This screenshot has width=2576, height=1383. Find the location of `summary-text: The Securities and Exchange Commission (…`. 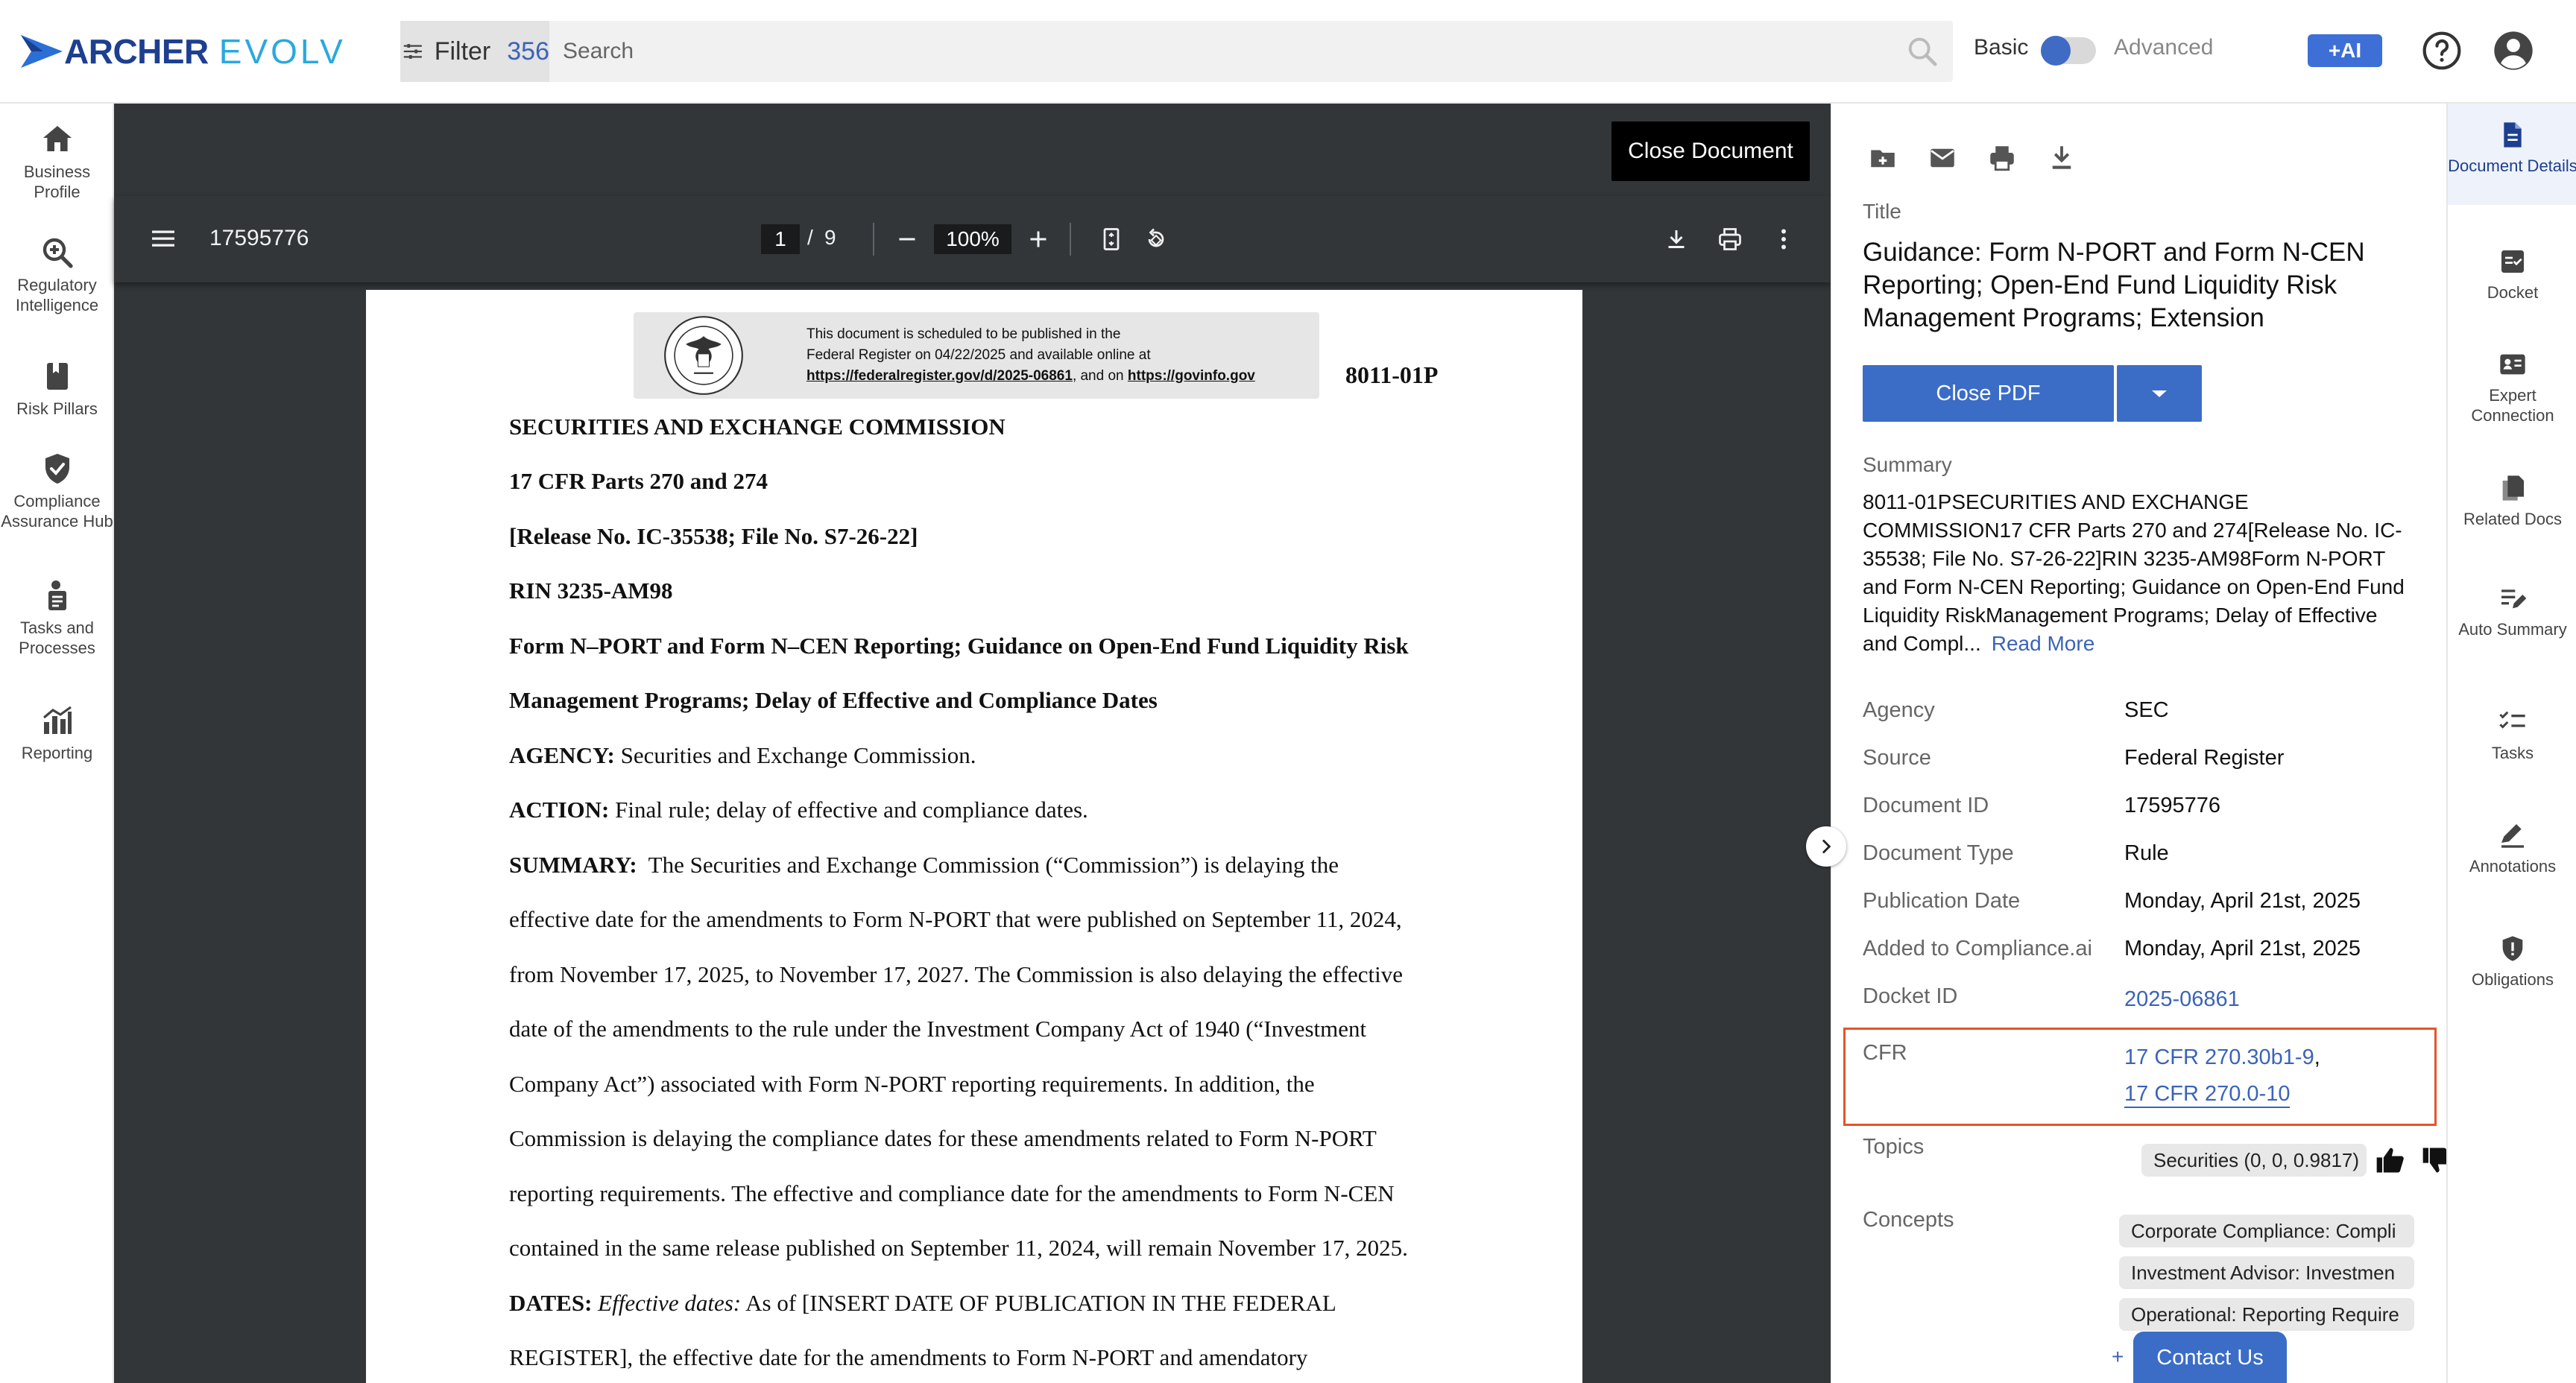

summary-text: The Securities and Exchange Commission (… is located at coordinates (988, 865).